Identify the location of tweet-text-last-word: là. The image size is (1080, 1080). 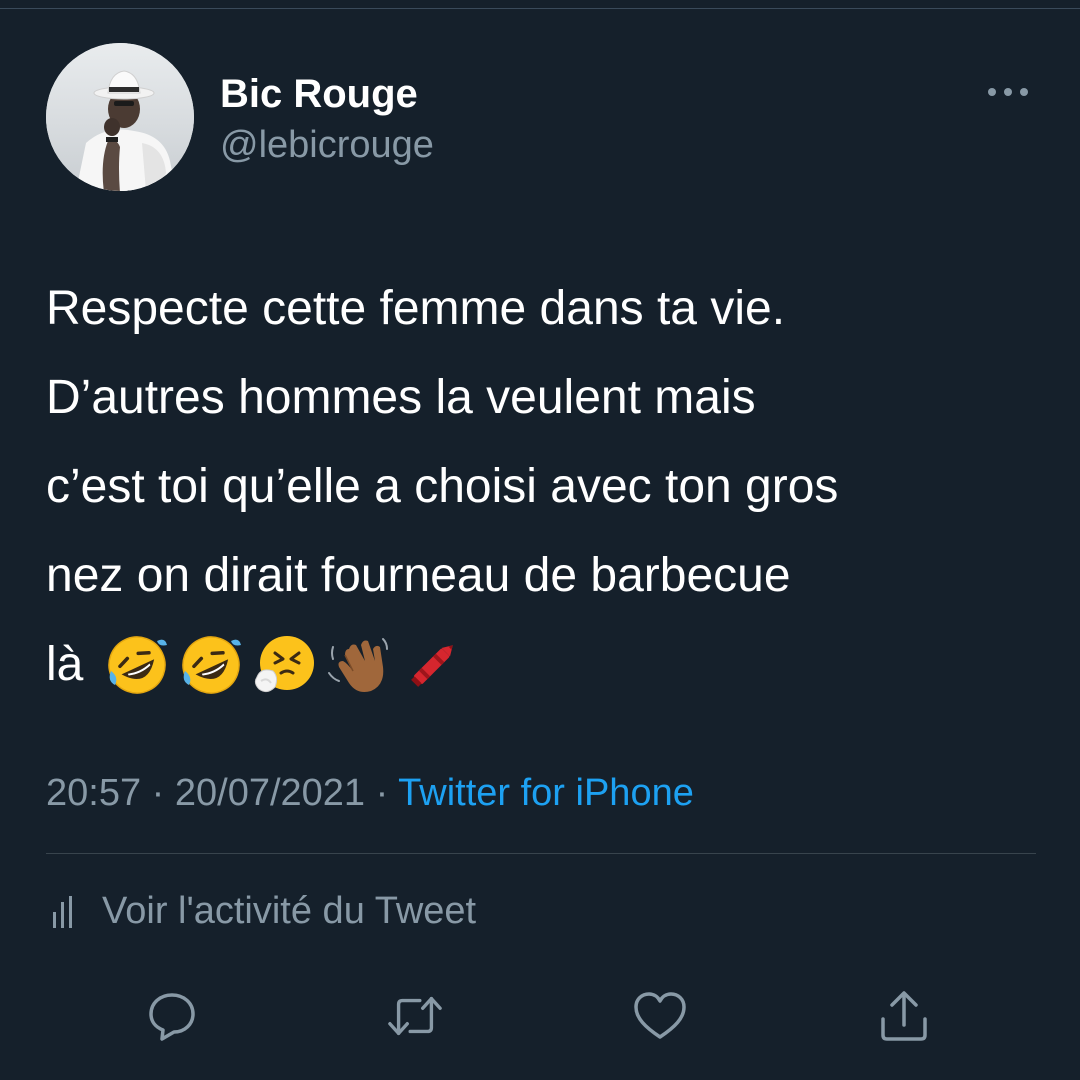
(65, 664).